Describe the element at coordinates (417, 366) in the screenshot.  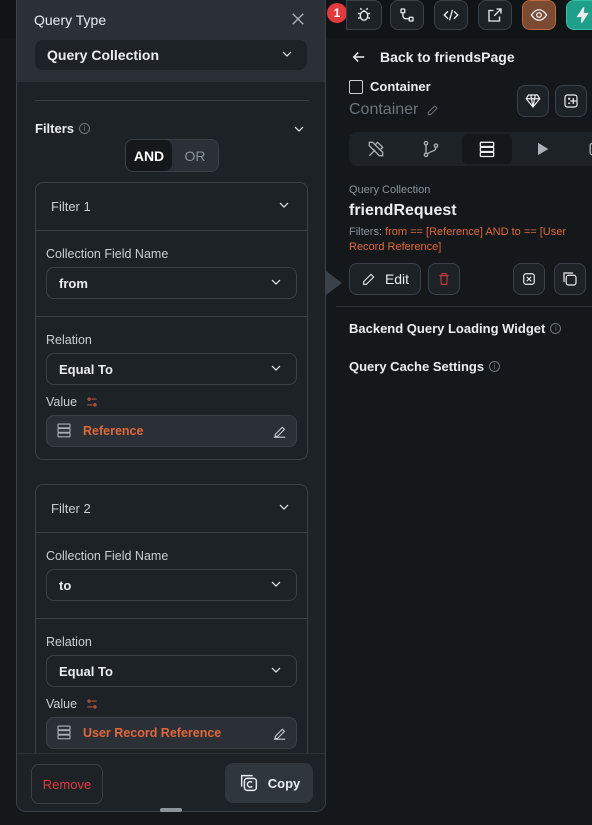
I see `cache-settings-label: Query Cache Settings` at that location.